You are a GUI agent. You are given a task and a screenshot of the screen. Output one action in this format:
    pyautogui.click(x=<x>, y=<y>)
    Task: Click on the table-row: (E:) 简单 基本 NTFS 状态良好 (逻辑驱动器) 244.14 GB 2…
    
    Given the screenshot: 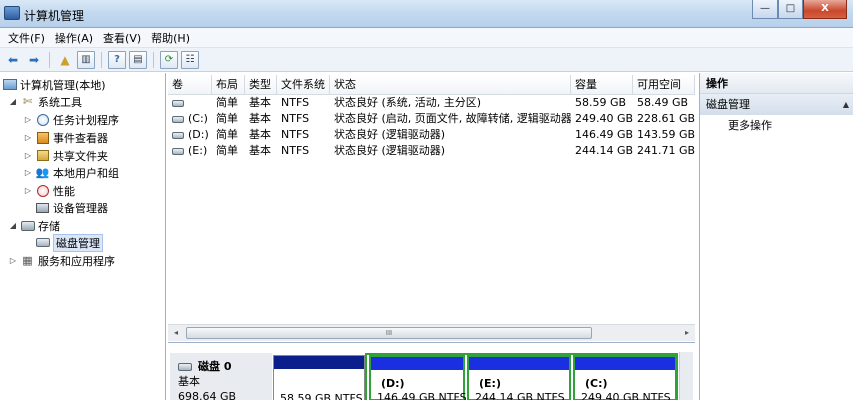 What is the action you would take?
    pyautogui.click(x=431, y=151)
    